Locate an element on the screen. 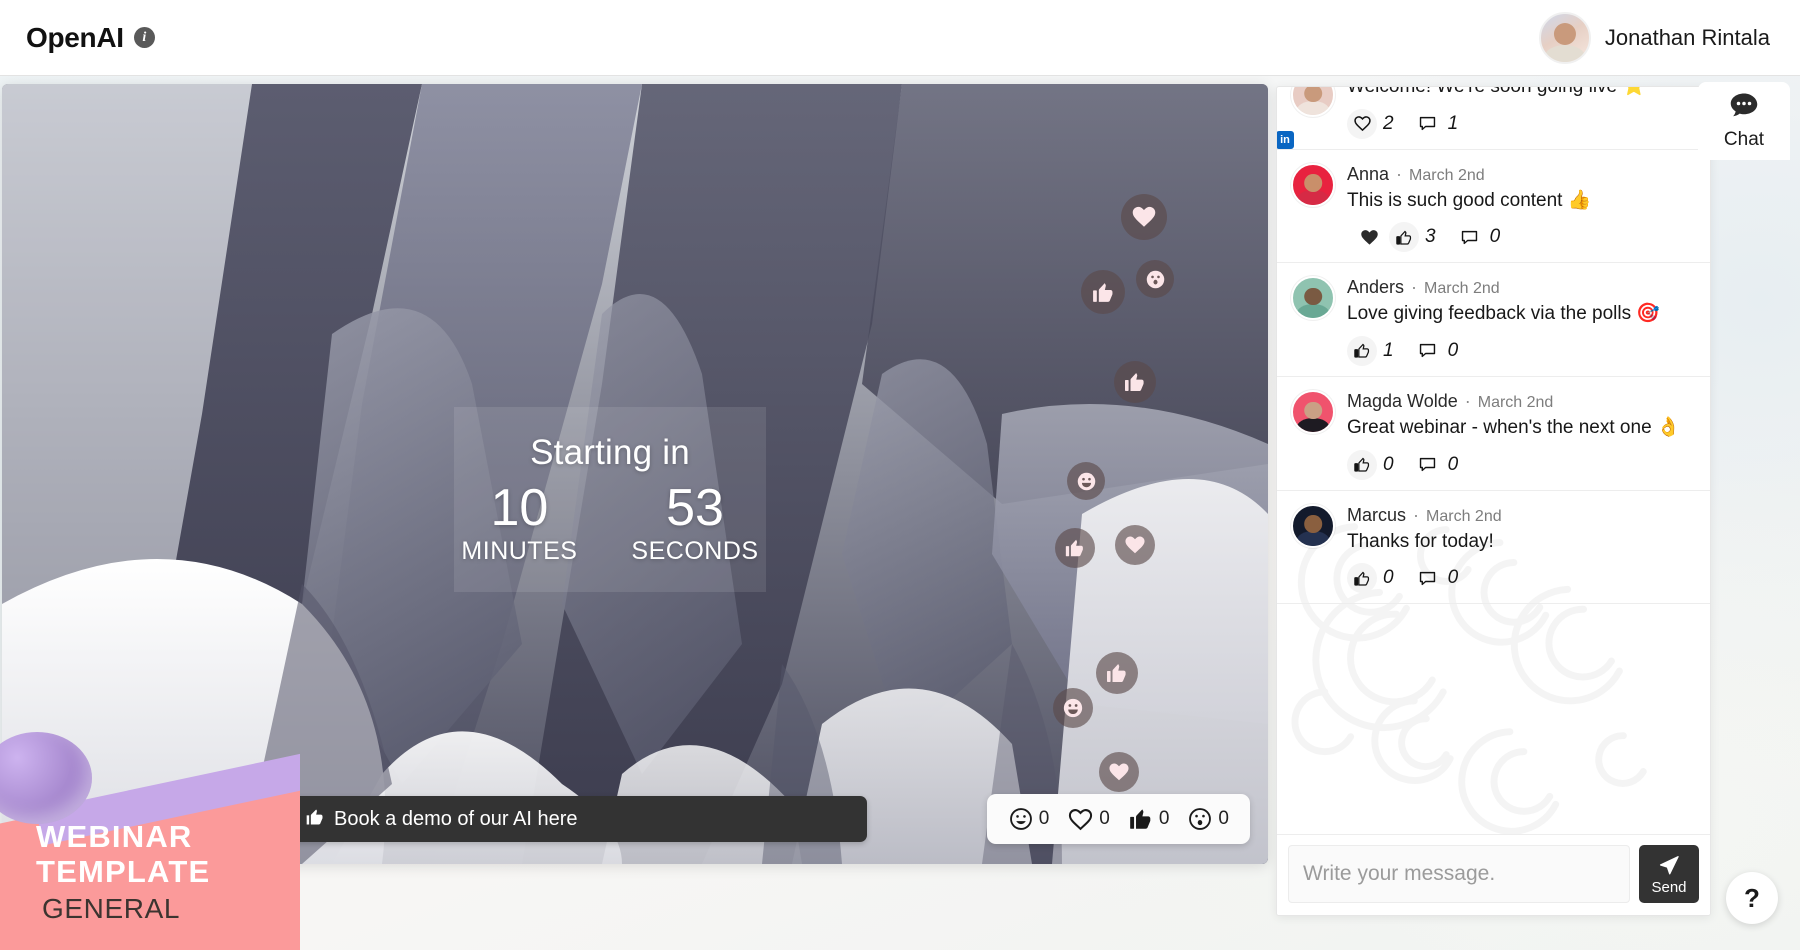 This screenshot has height=950, width=1800. chat-message: Marcus · March 2nd Thanks for today! 0 0 is located at coordinates (1493, 548).